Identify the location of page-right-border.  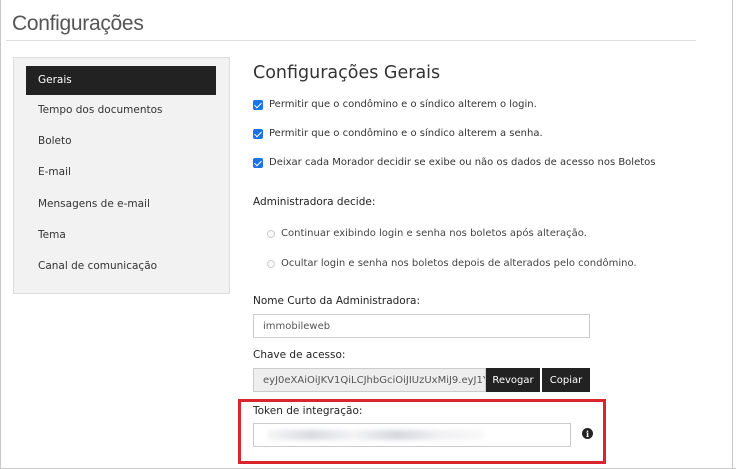
(732, 234).